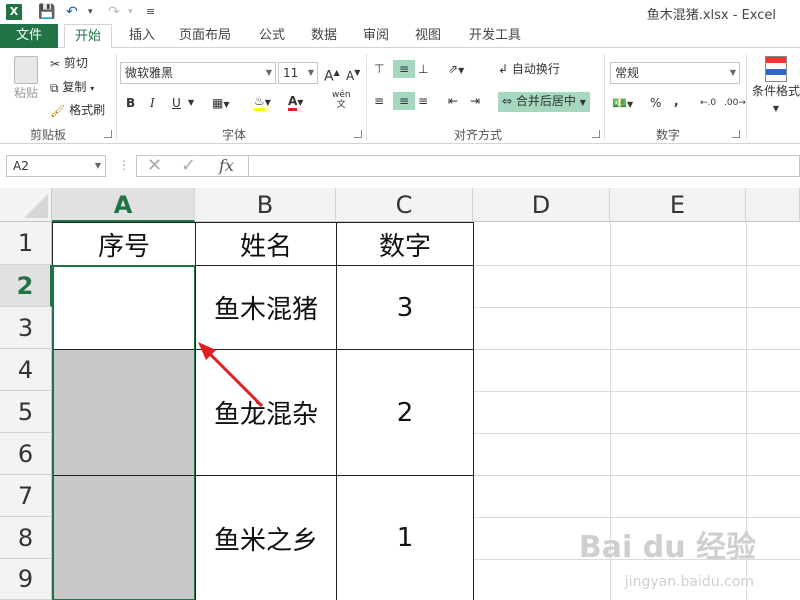 This screenshot has height=600, width=800. Describe the element at coordinates (198, 73) in the screenshot. I see `font-name-combo: 微软雅黑 ▼` at that location.